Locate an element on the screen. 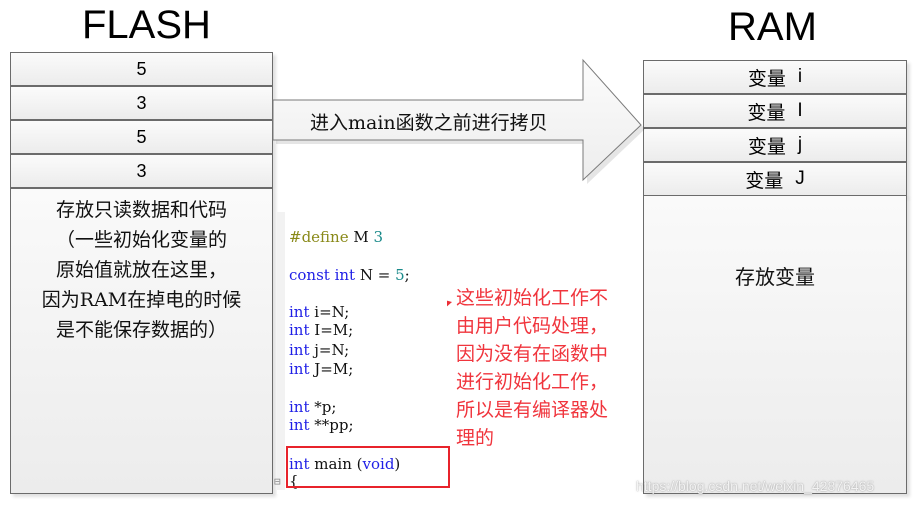  code-line: int *p; is located at coordinates (312, 407).